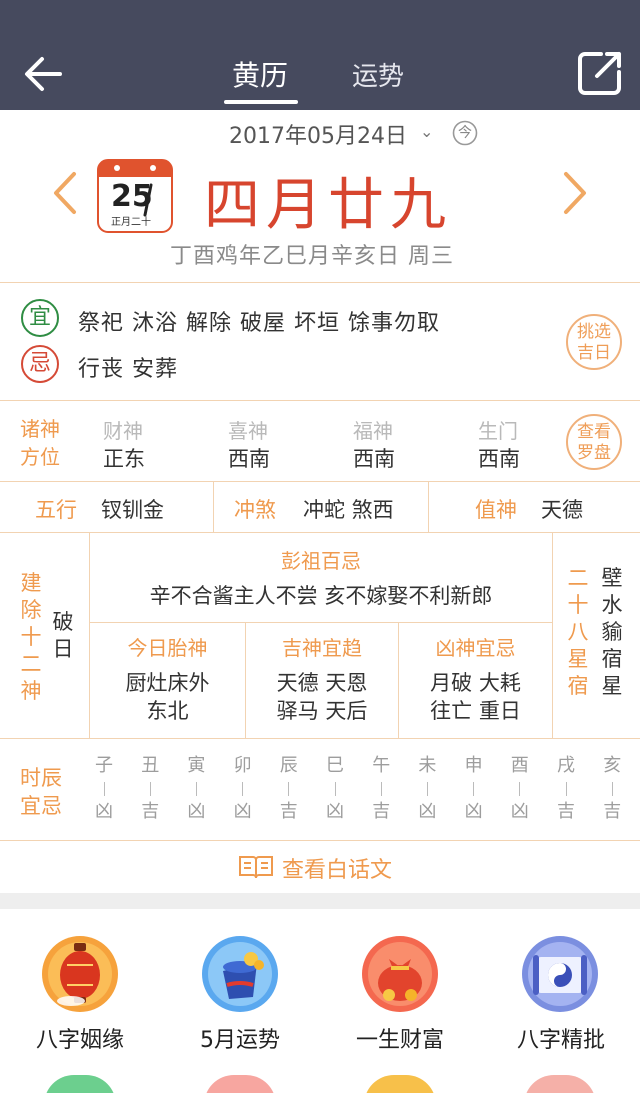 This screenshot has height=1093, width=640. I want to click on god-name-caishen: 财神, so click(123, 431).